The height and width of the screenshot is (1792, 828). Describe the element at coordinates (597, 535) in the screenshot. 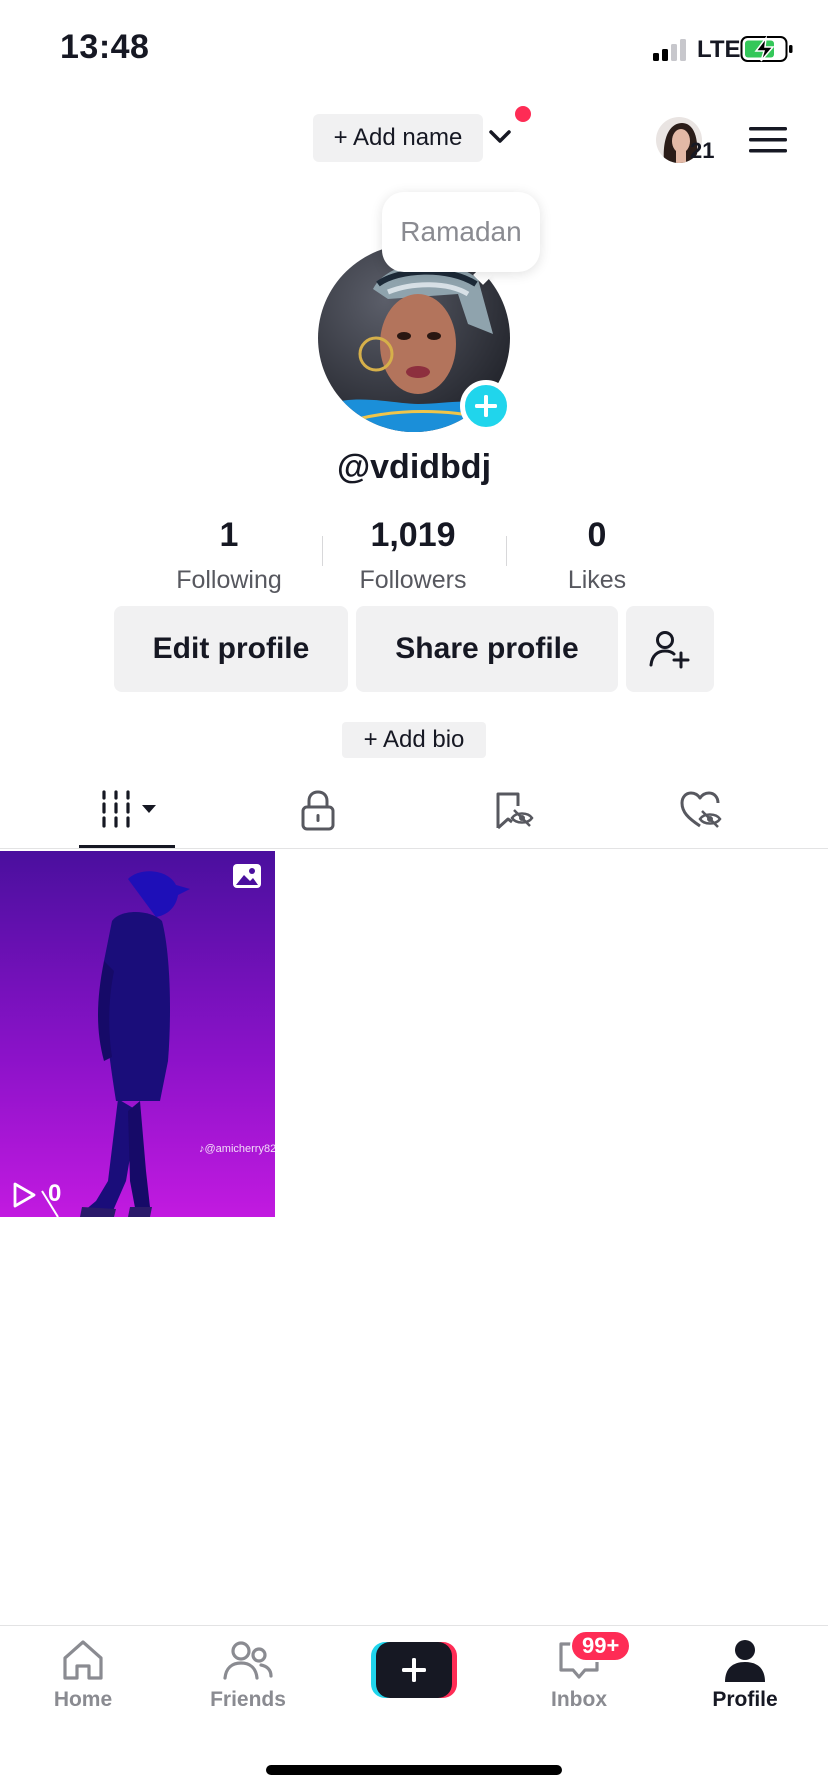

I see `stat-value: 0` at that location.